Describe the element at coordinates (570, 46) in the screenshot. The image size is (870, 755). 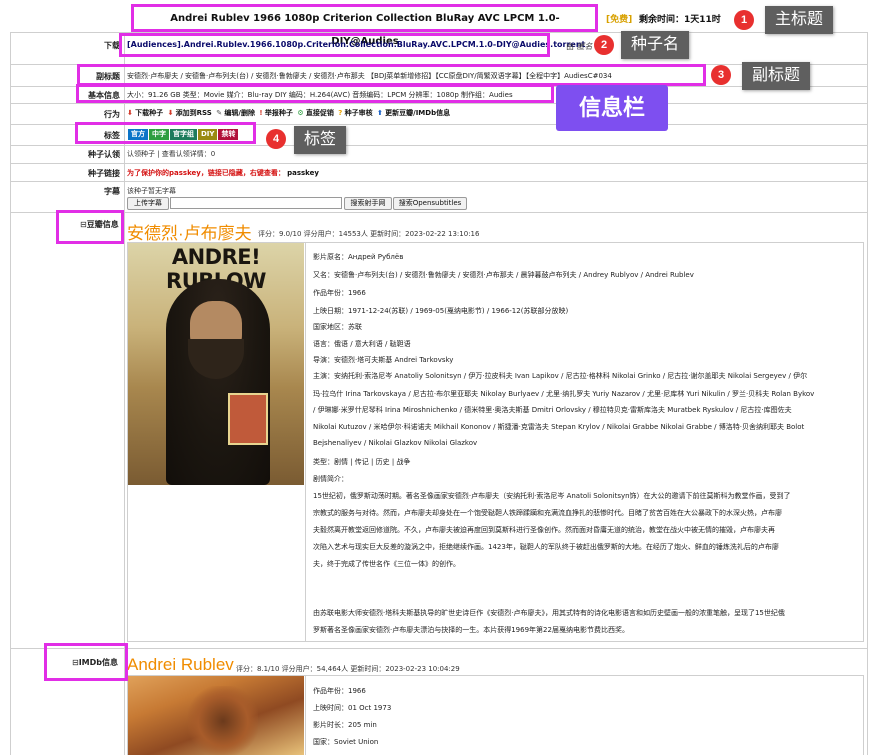
I see `uploader-prefix: 由` at that location.